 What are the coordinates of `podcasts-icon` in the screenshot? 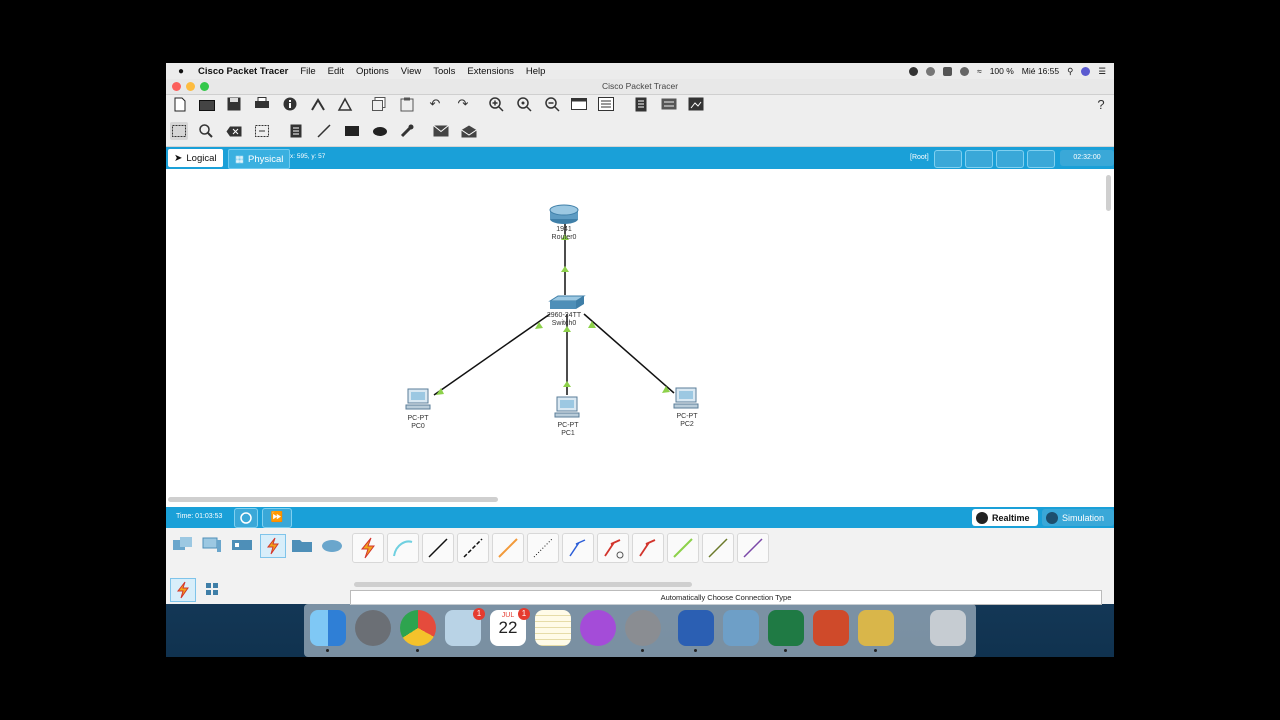 It's located at (598, 628).